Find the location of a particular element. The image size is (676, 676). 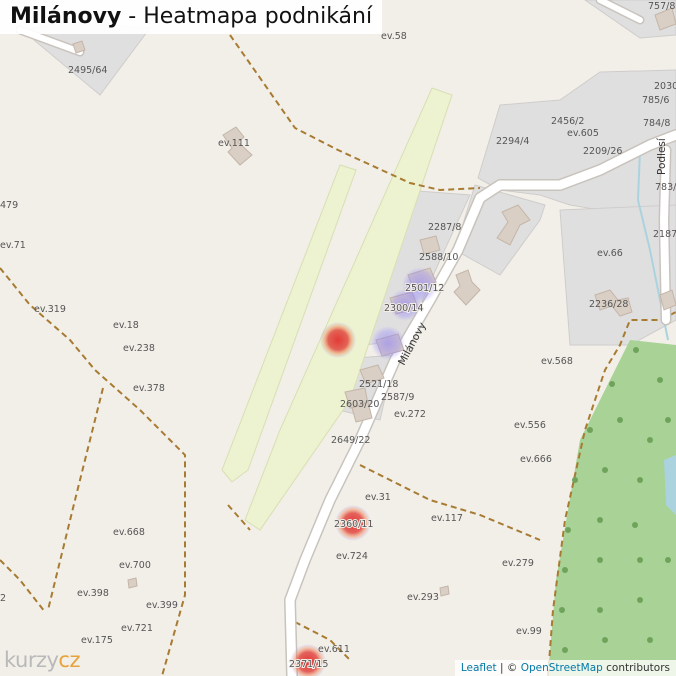

title-suffix: - Heatmapa podnikání is located at coordinates (247, 16).